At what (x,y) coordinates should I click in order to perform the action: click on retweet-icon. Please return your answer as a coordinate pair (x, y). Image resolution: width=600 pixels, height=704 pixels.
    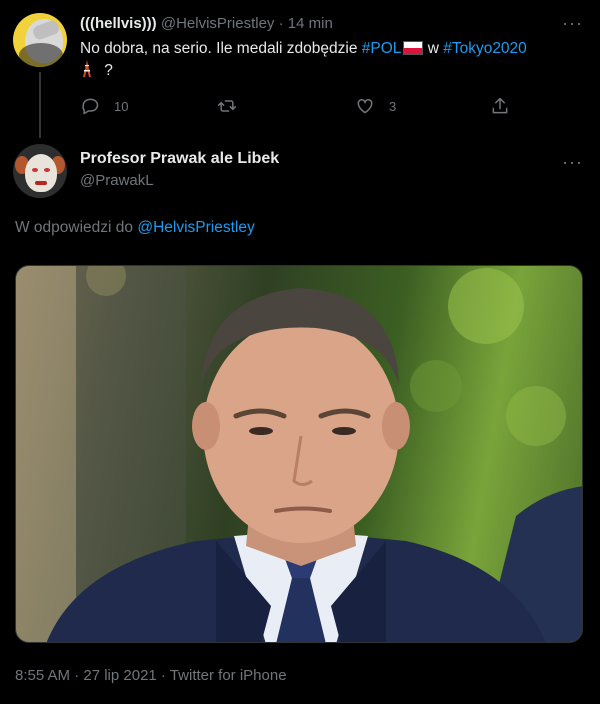
    Looking at the image, I should click on (227, 106).